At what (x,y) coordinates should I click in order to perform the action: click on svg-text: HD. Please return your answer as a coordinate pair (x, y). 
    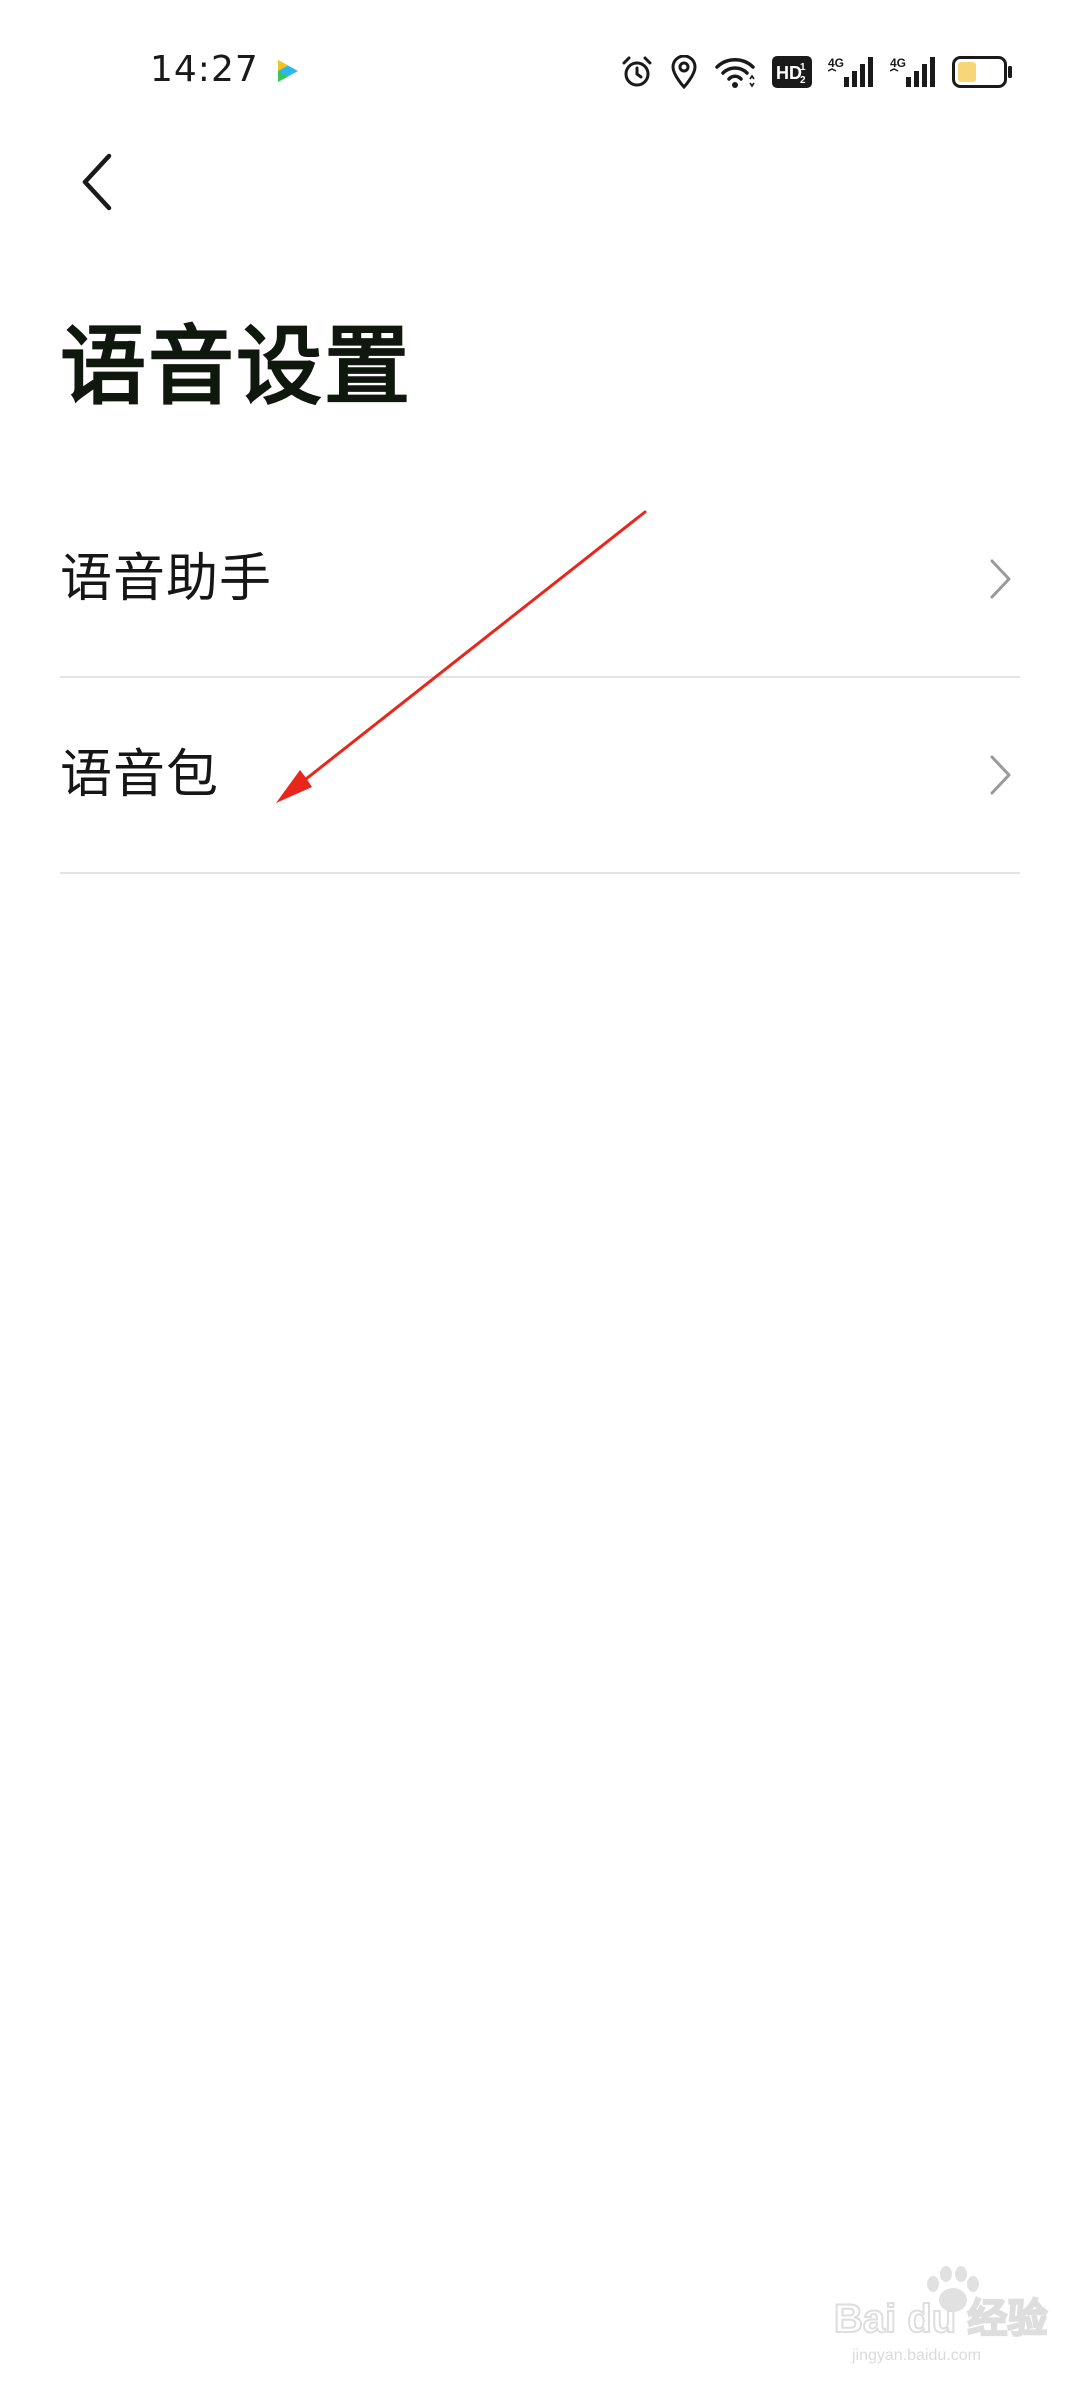
    Looking at the image, I should click on (789, 73).